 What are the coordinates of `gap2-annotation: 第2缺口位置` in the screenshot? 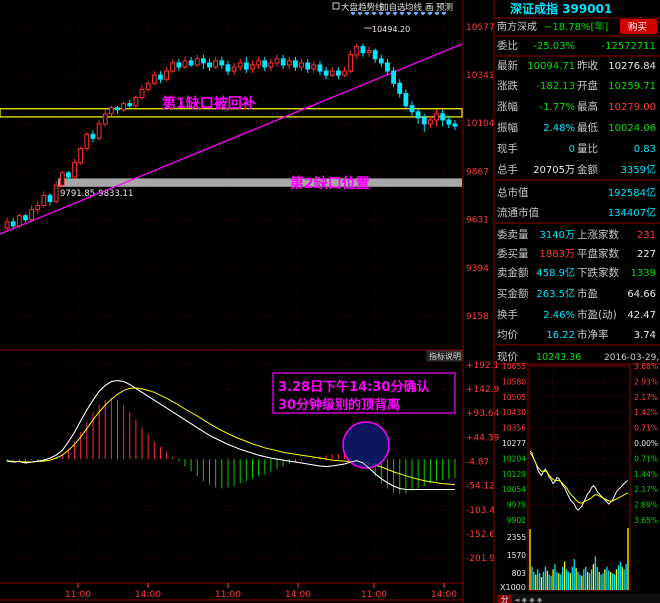 It's located at (330, 183).